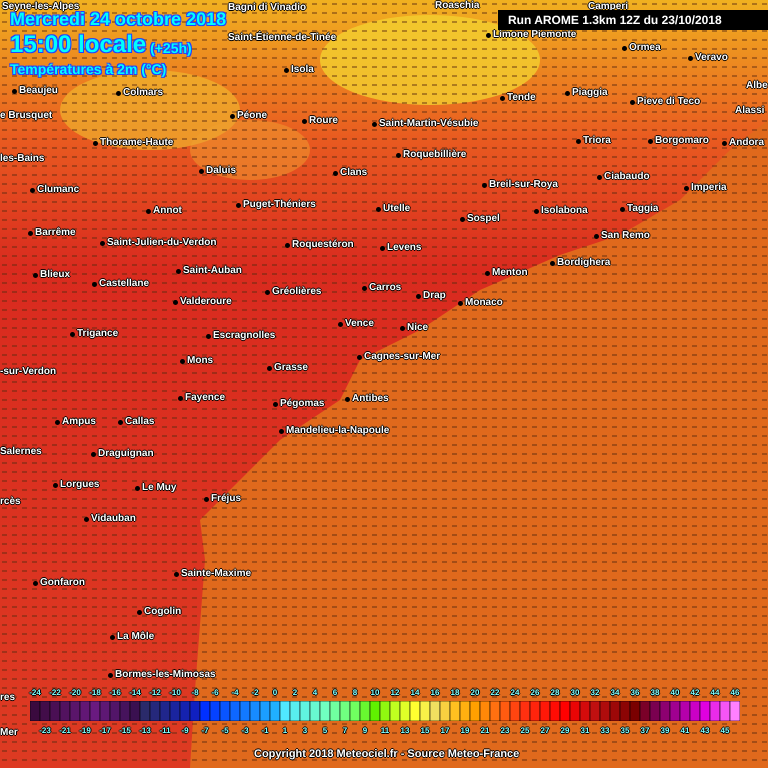  What do you see at coordinates (297, 292) in the screenshot?
I see `town-label: Gréolières` at bounding box center [297, 292].